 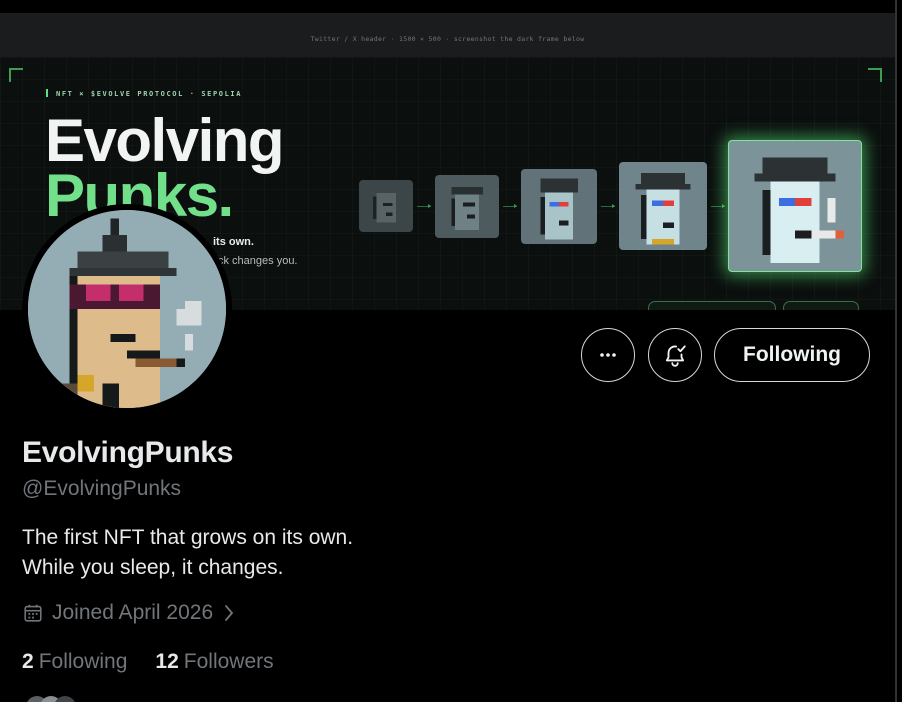 What do you see at coordinates (447, 6) in the screenshot?
I see `window-top-strip` at bounding box center [447, 6].